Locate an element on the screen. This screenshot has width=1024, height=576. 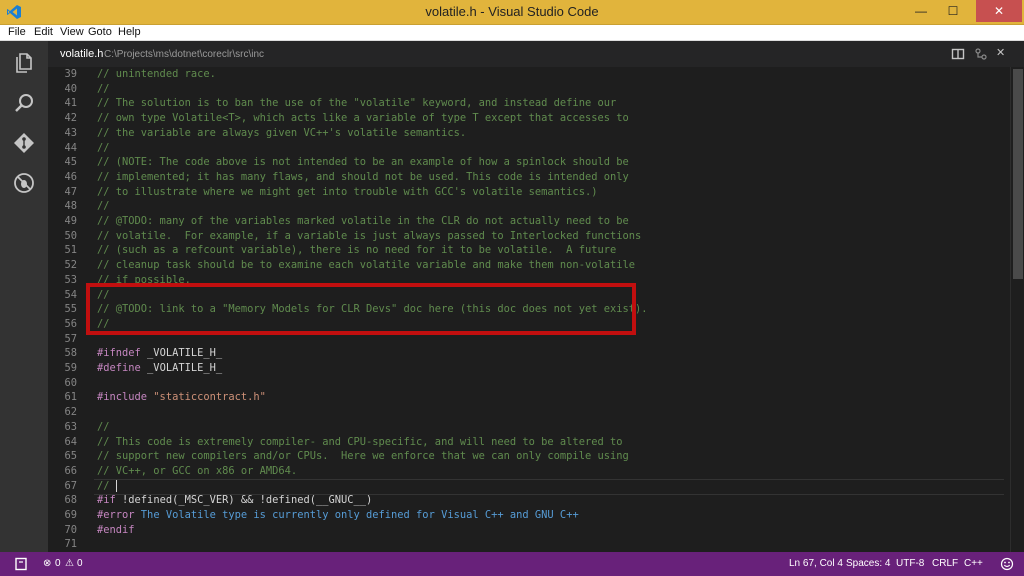
menu-view: View is located at coordinates (72, 32).